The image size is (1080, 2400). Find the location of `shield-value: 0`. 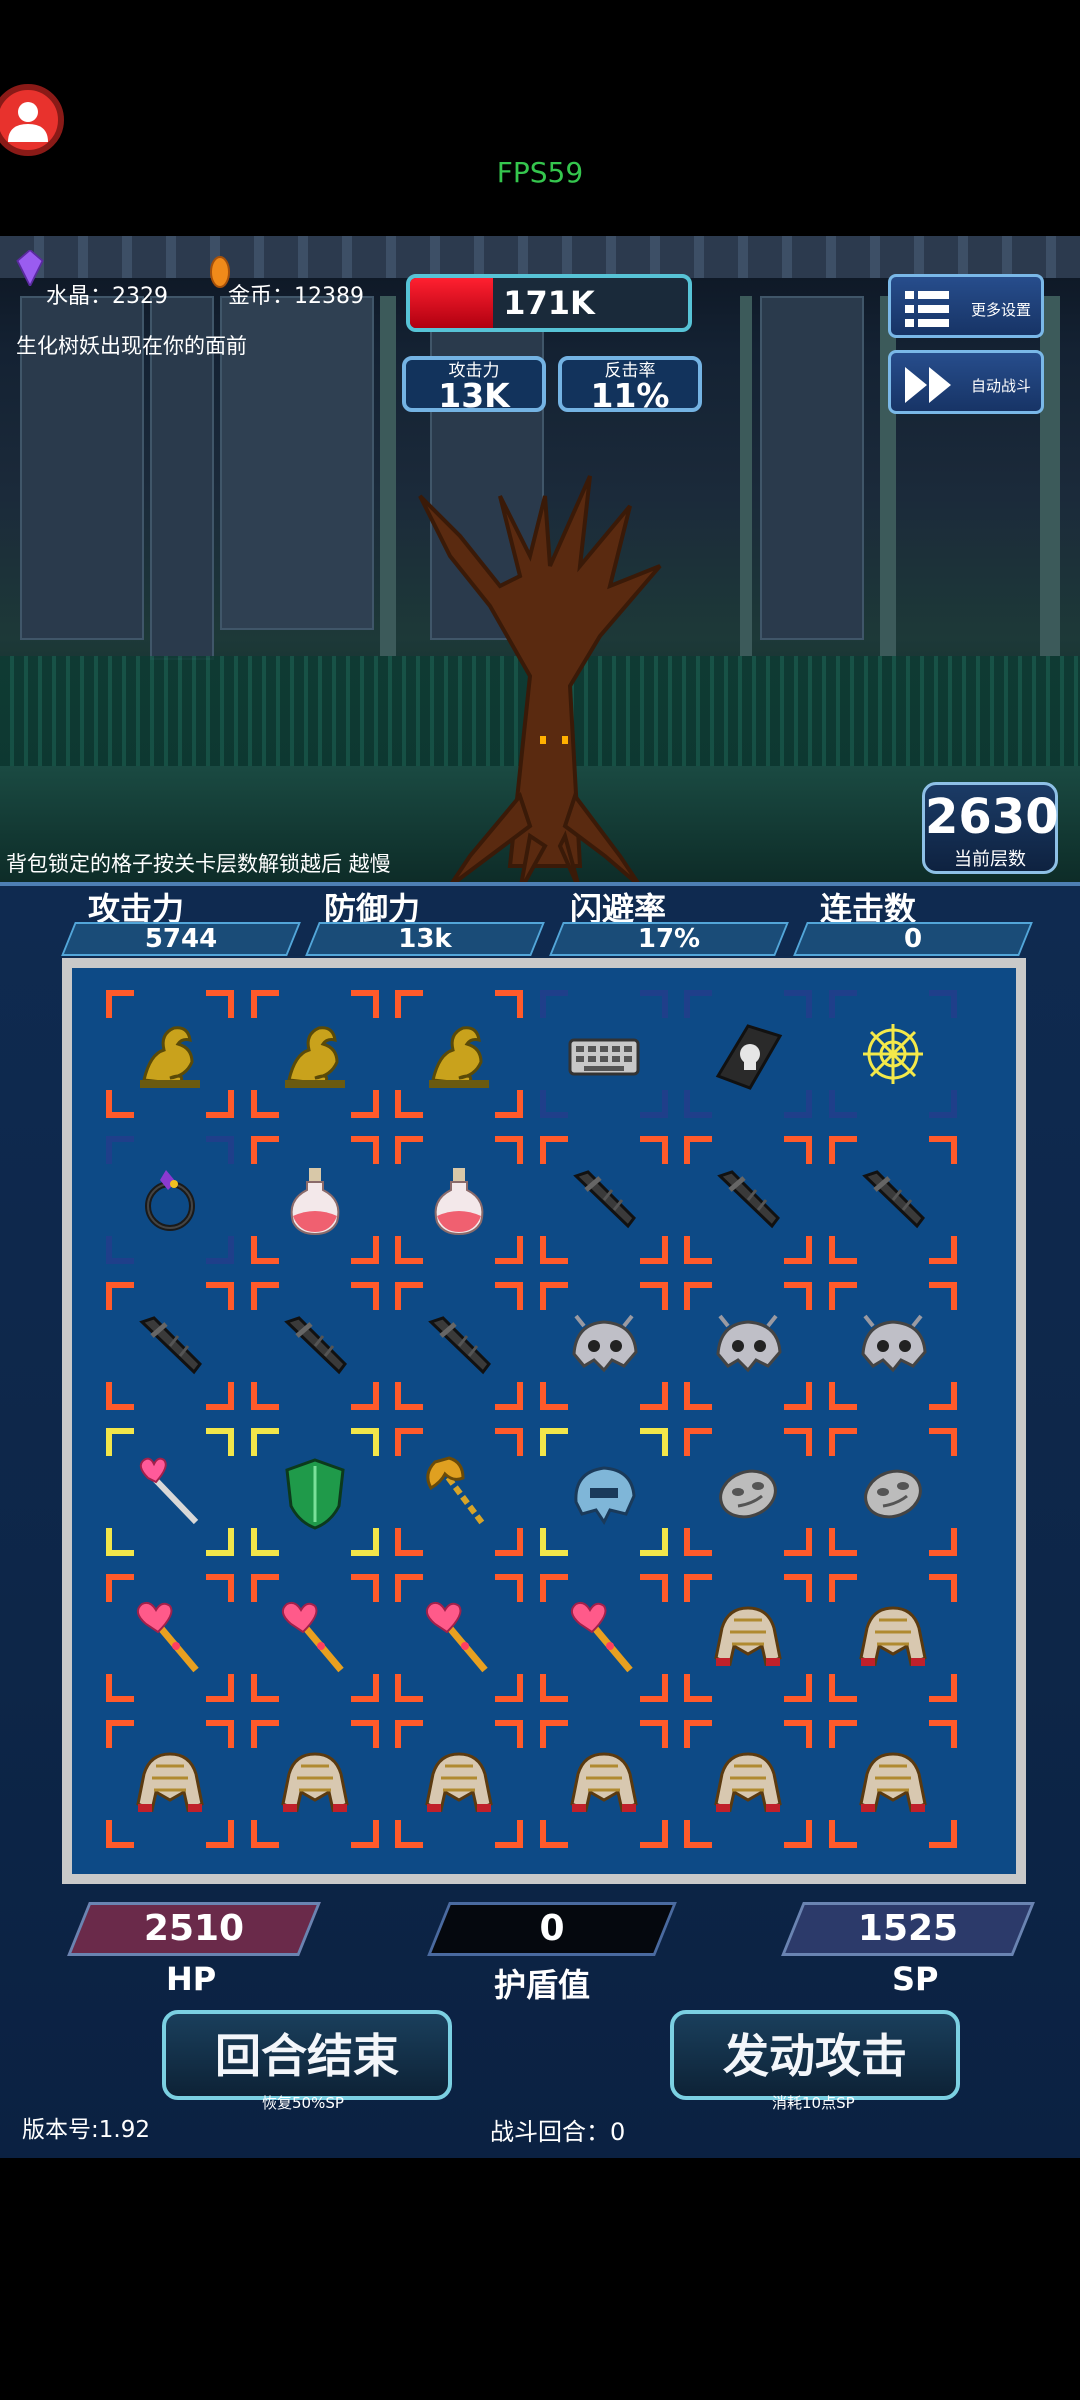

shield-value: 0 is located at coordinates (552, 1929).